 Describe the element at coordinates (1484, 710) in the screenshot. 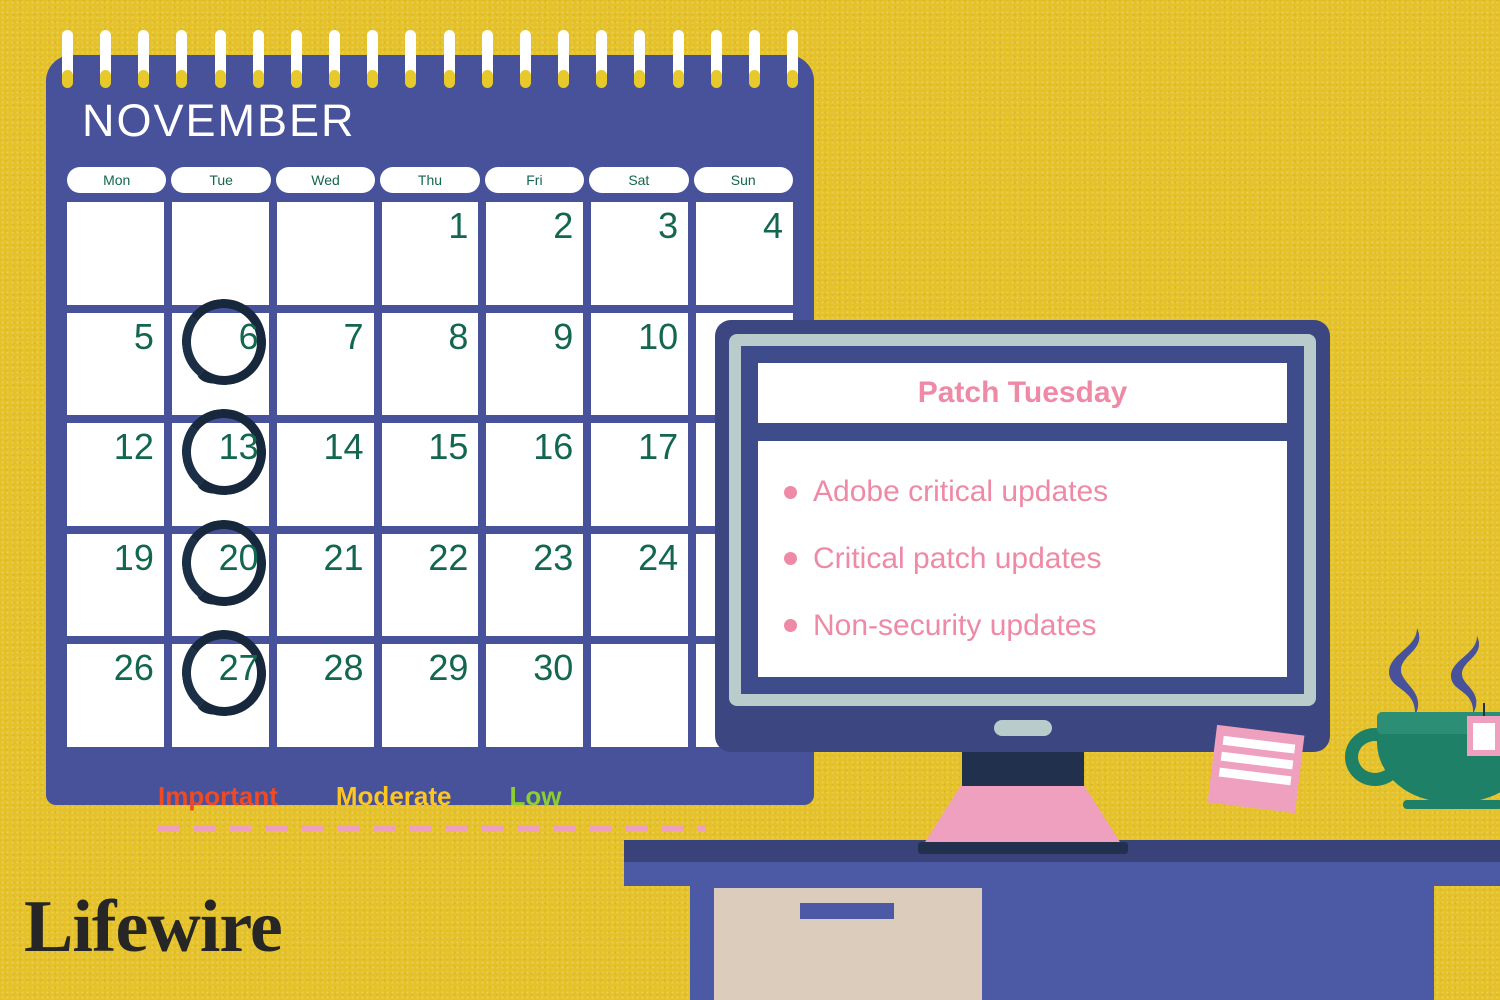

I see `tea-bag-string` at that location.